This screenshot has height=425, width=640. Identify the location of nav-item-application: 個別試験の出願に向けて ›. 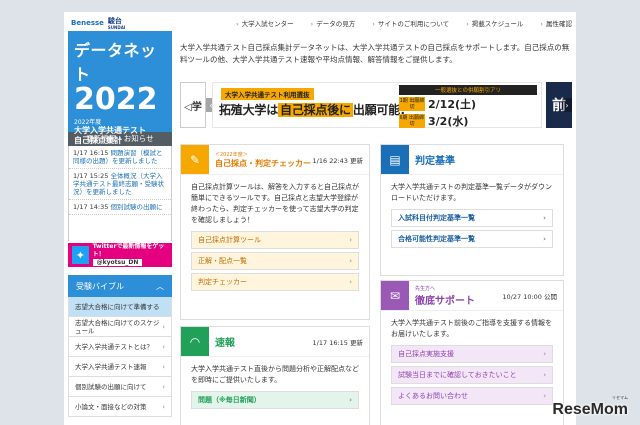
(120, 387).